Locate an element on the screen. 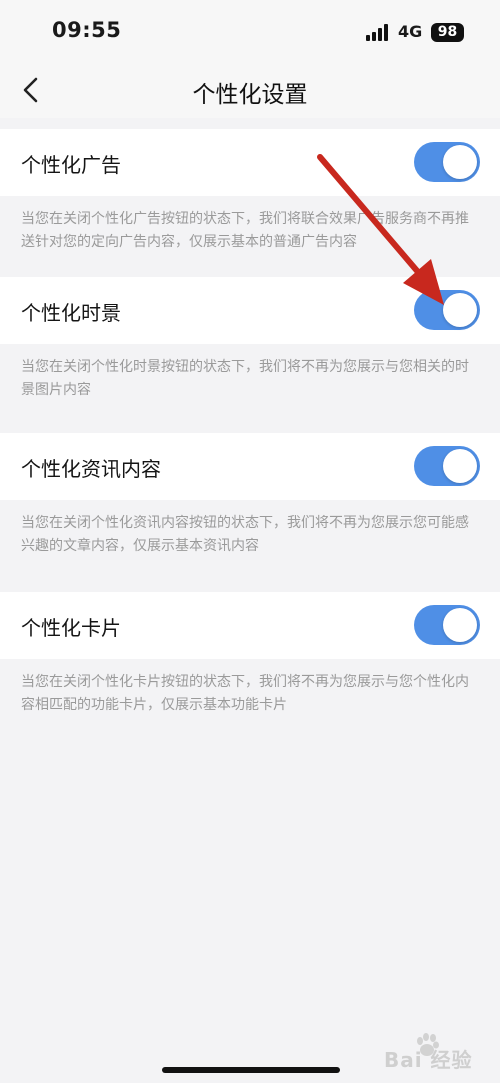 The width and height of the screenshot is (500, 1083). navigation-bar: 个性化设置 is located at coordinates (250, 90).